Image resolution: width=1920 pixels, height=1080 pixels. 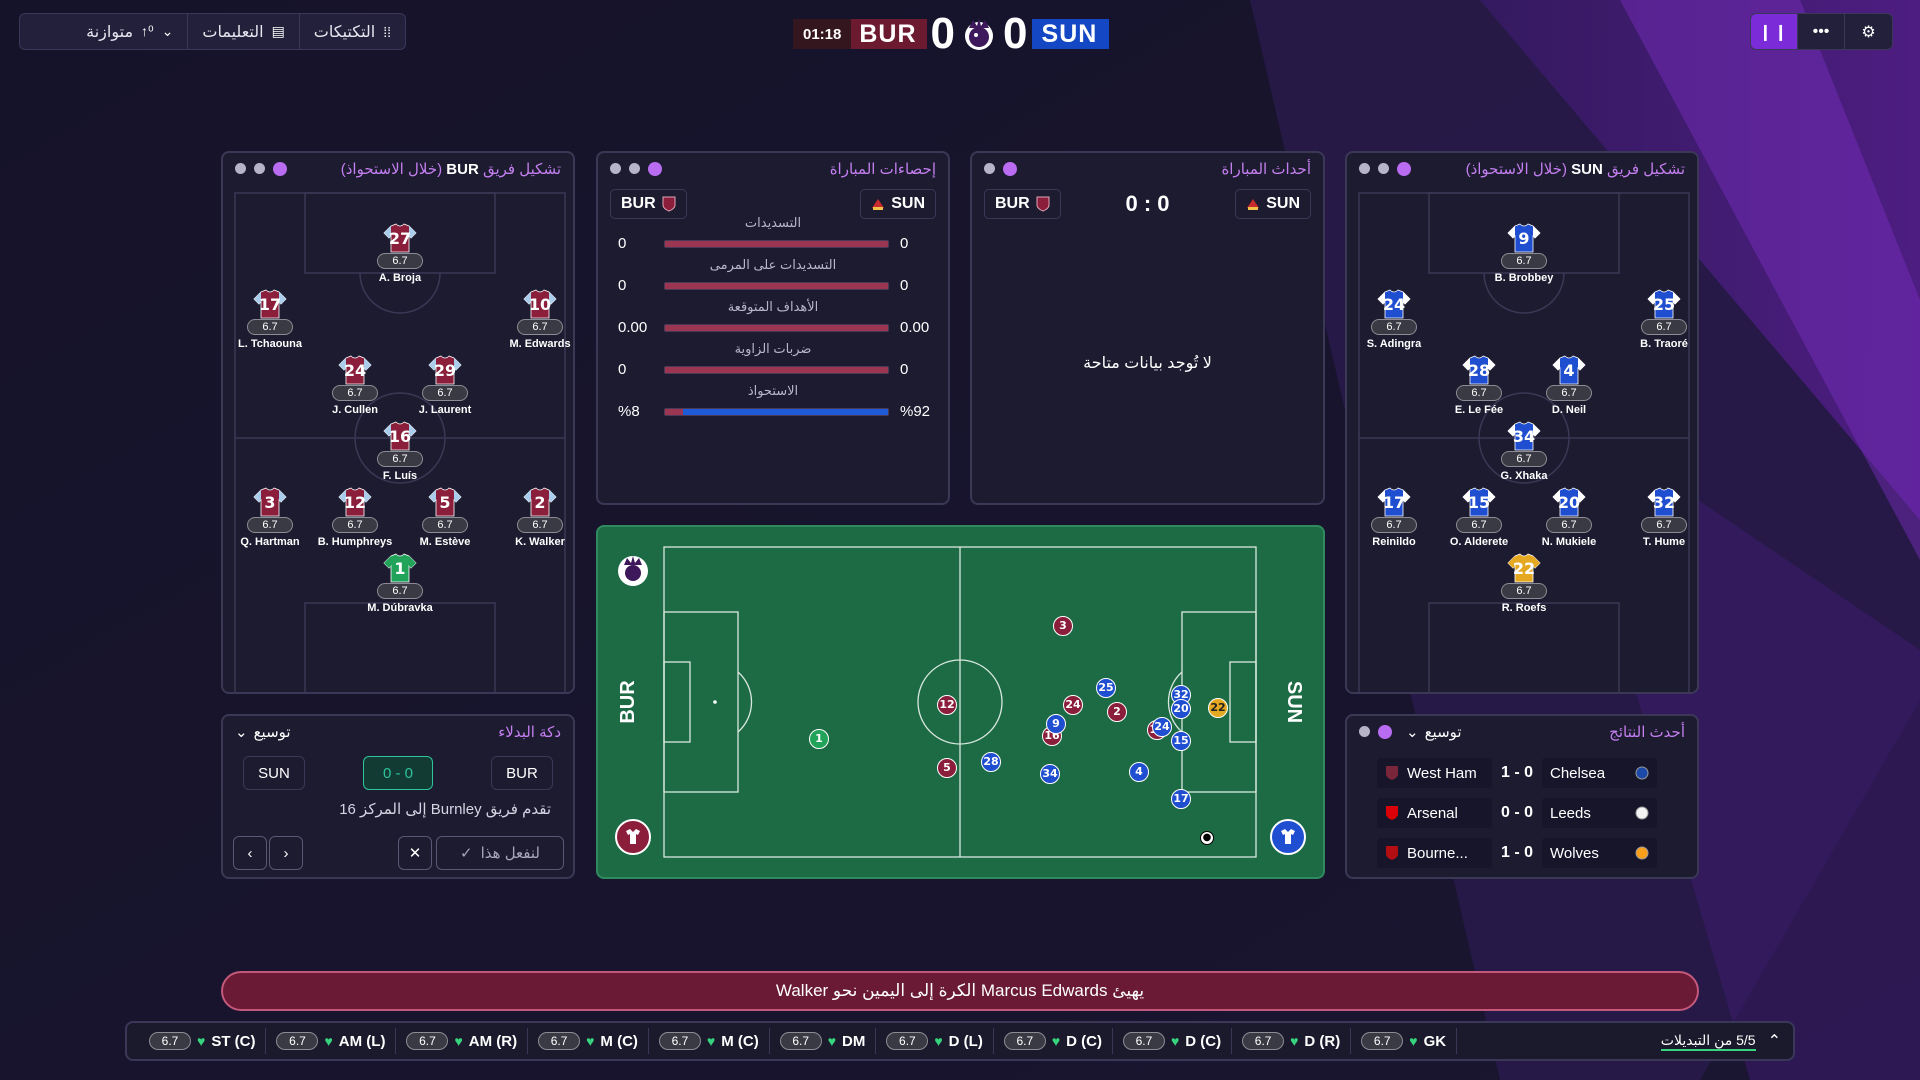 I want to click on sub-position: M (C), so click(x=740, y=1041).